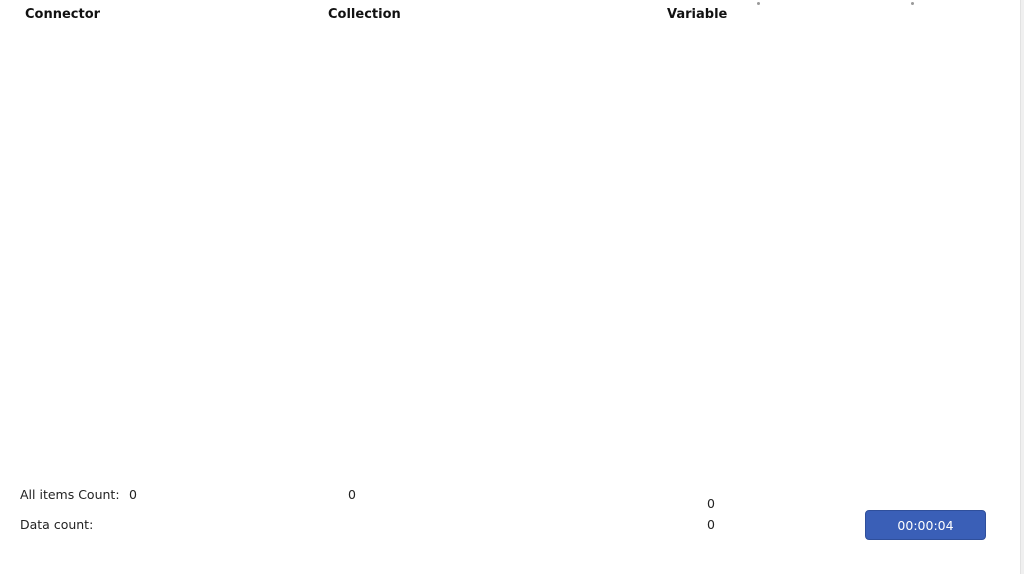 The height and width of the screenshot is (574, 1024). What do you see at coordinates (1022, 287) in the screenshot?
I see `right-scroll-edge` at bounding box center [1022, 287].